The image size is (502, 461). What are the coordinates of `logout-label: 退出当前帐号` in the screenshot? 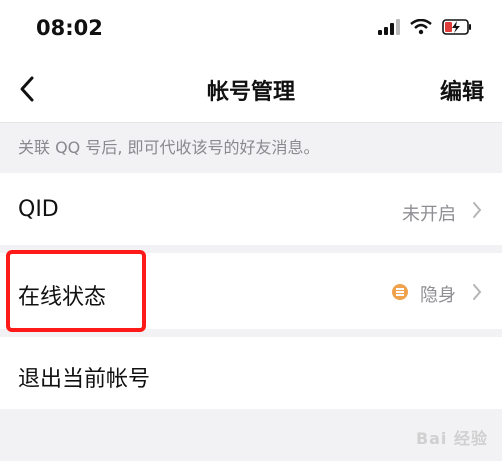 It's located at (84, 379).